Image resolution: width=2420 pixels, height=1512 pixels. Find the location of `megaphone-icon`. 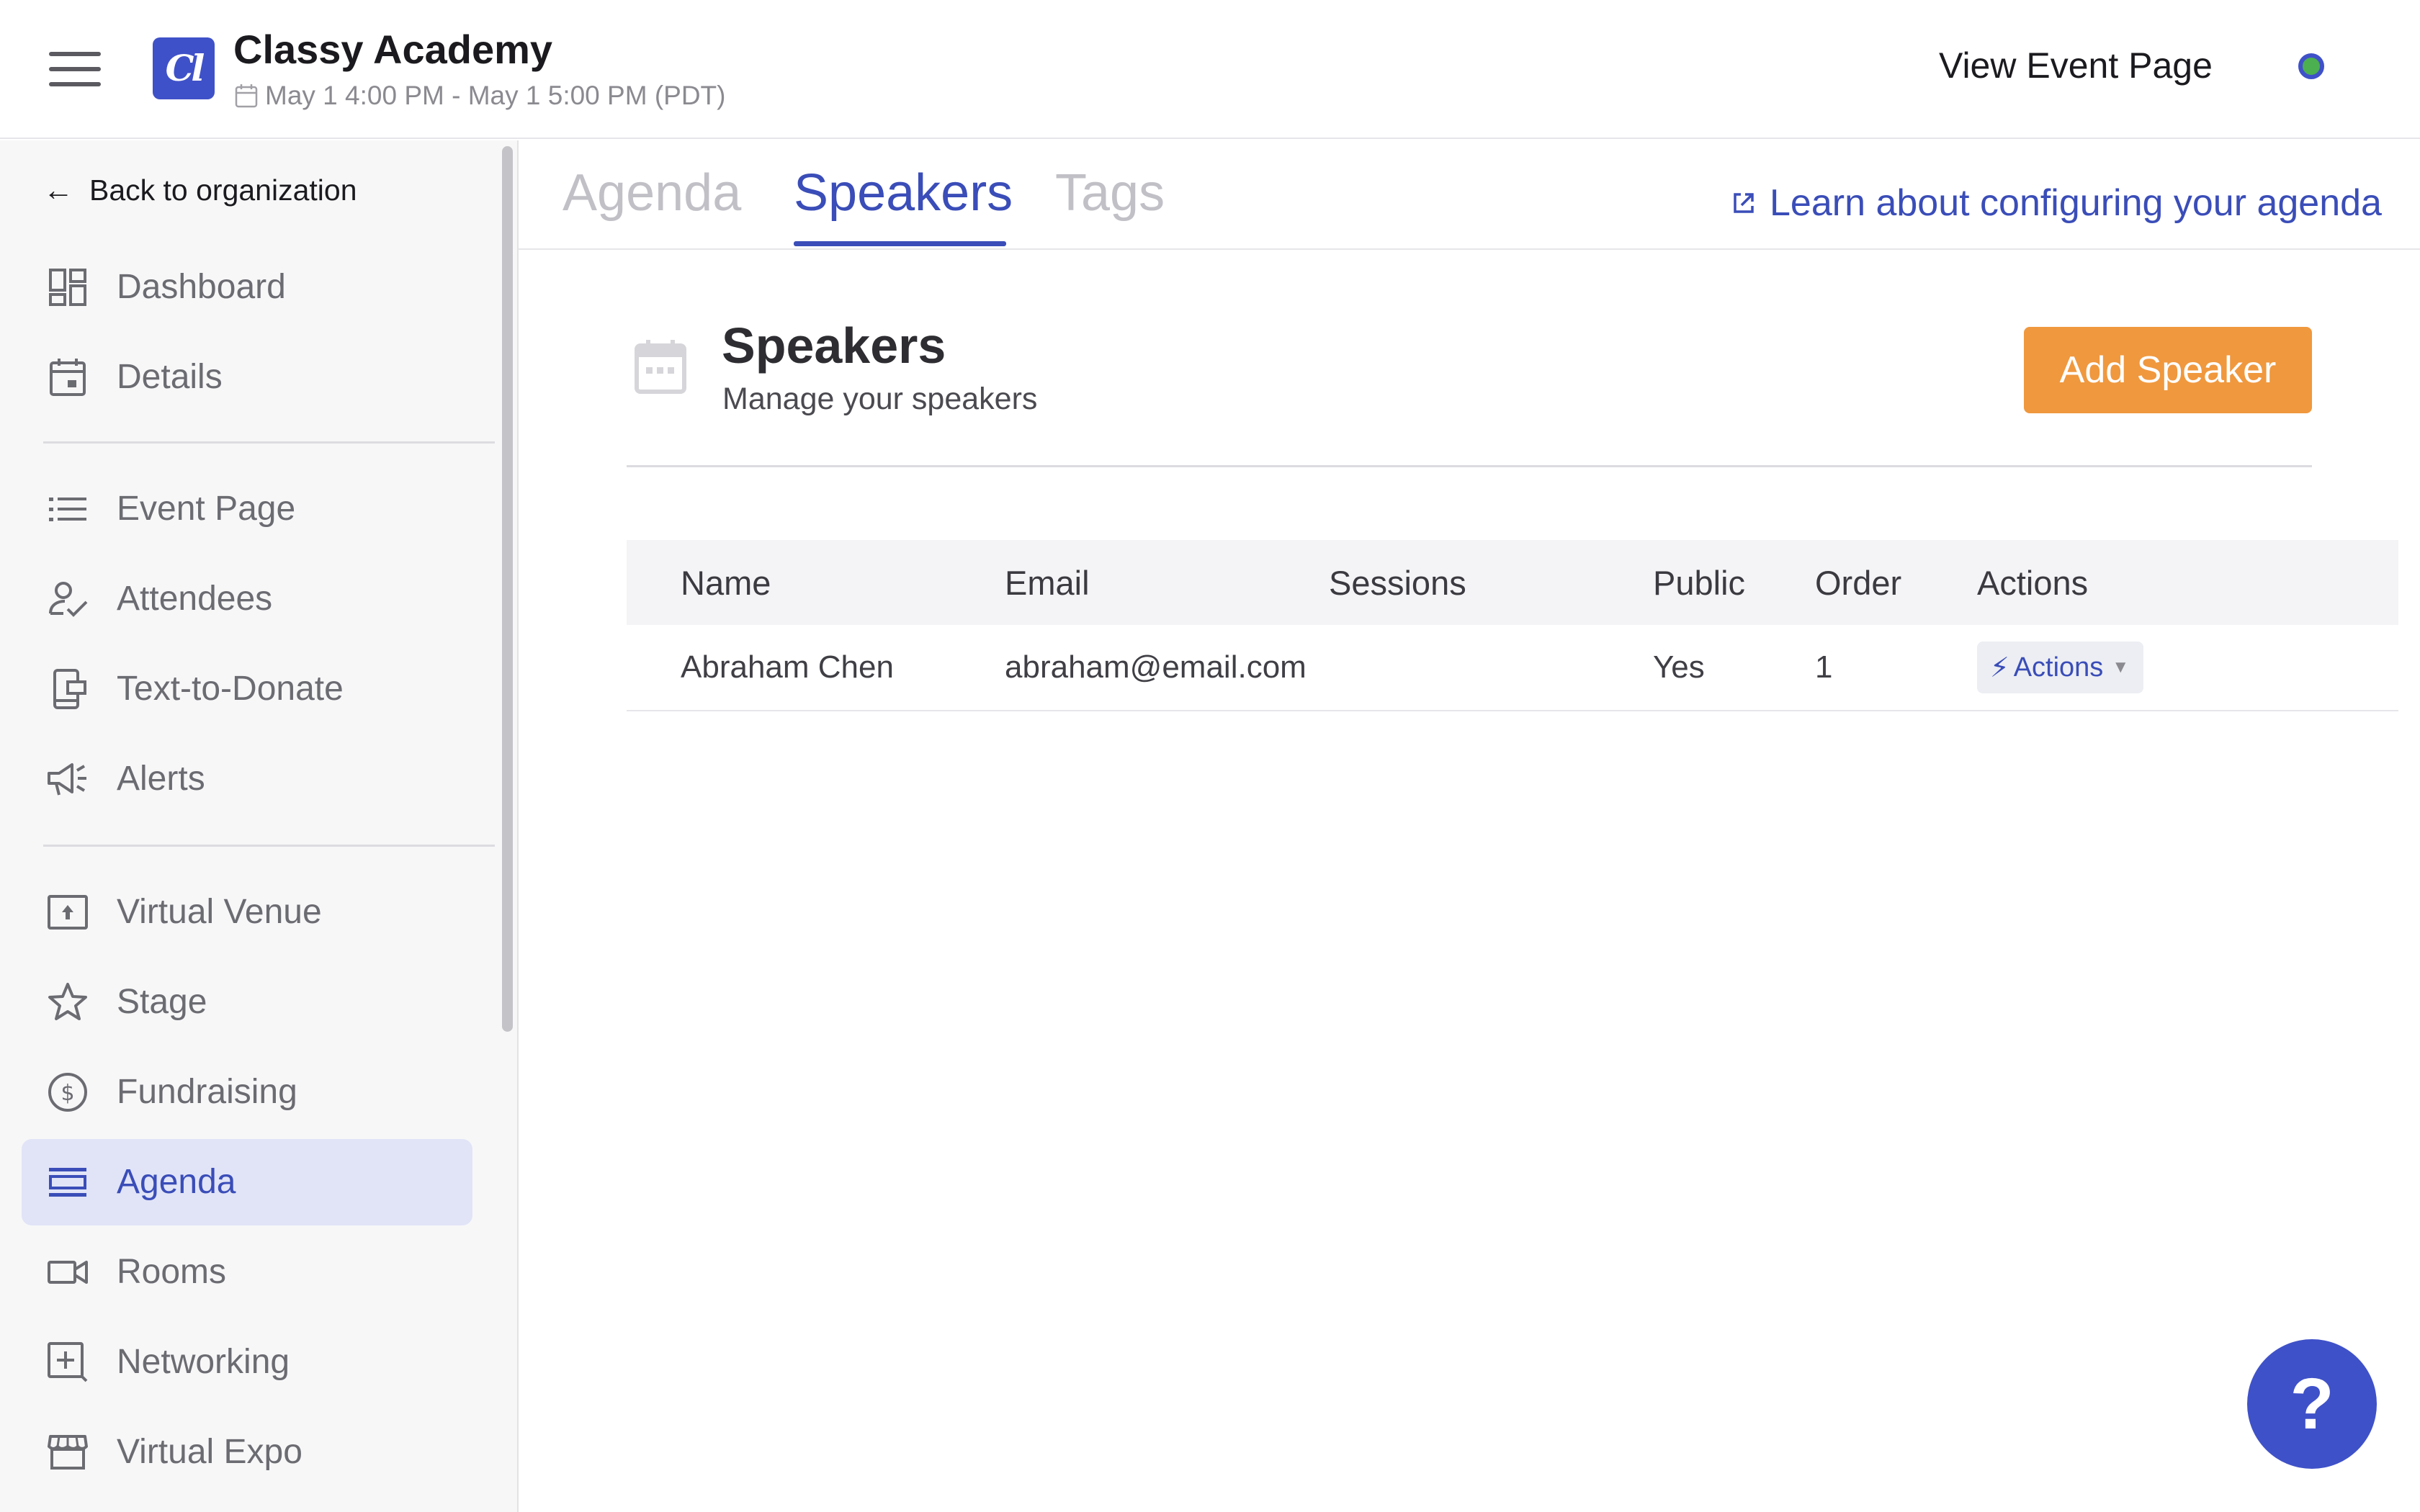

megaphone-icon is located at coordinates (67, 779).